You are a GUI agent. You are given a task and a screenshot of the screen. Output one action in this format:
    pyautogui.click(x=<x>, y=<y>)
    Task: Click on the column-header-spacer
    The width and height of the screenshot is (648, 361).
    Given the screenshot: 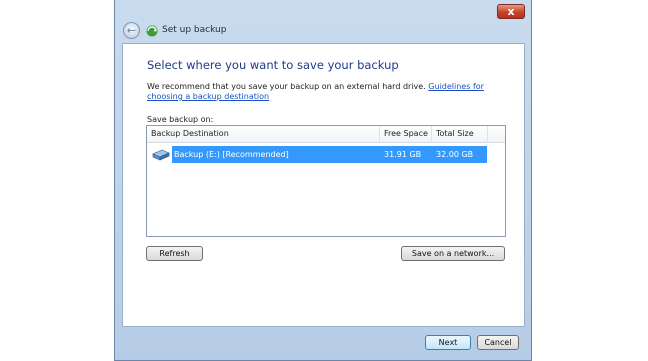 What is the action you would take?
    pyautogui.click(x=496, y=134)
    